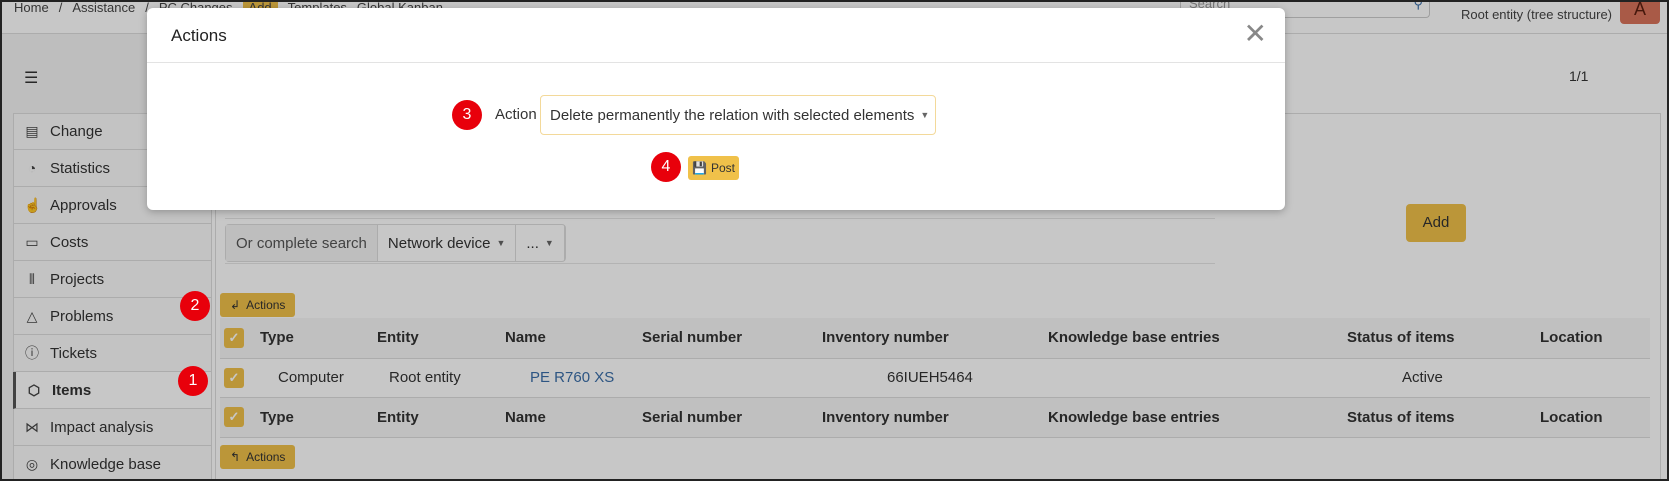 The width and height of the screenshot is (1669, 481). What do you see at coordinates (925, 115) in the screenshot?
I see `chevron-down-icon: ▼` at bounding box center [925, 115].